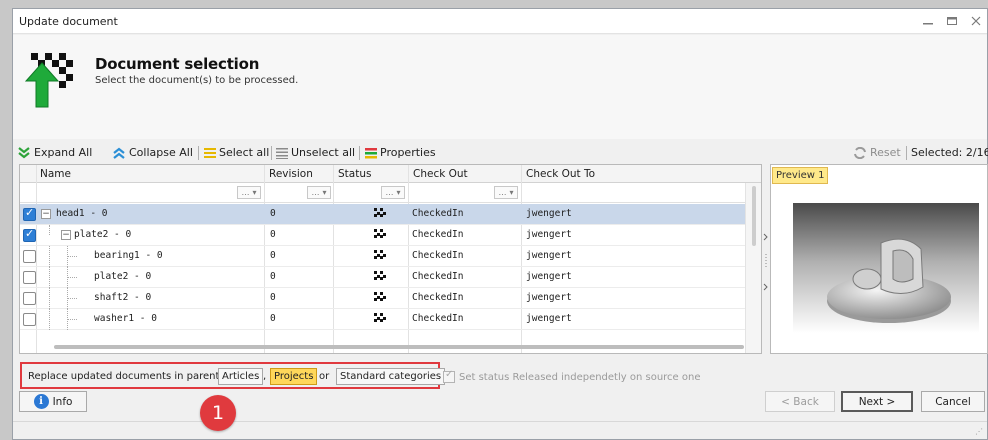  I want to click on checkout-filter-button: … ▾, so click(506, 192).